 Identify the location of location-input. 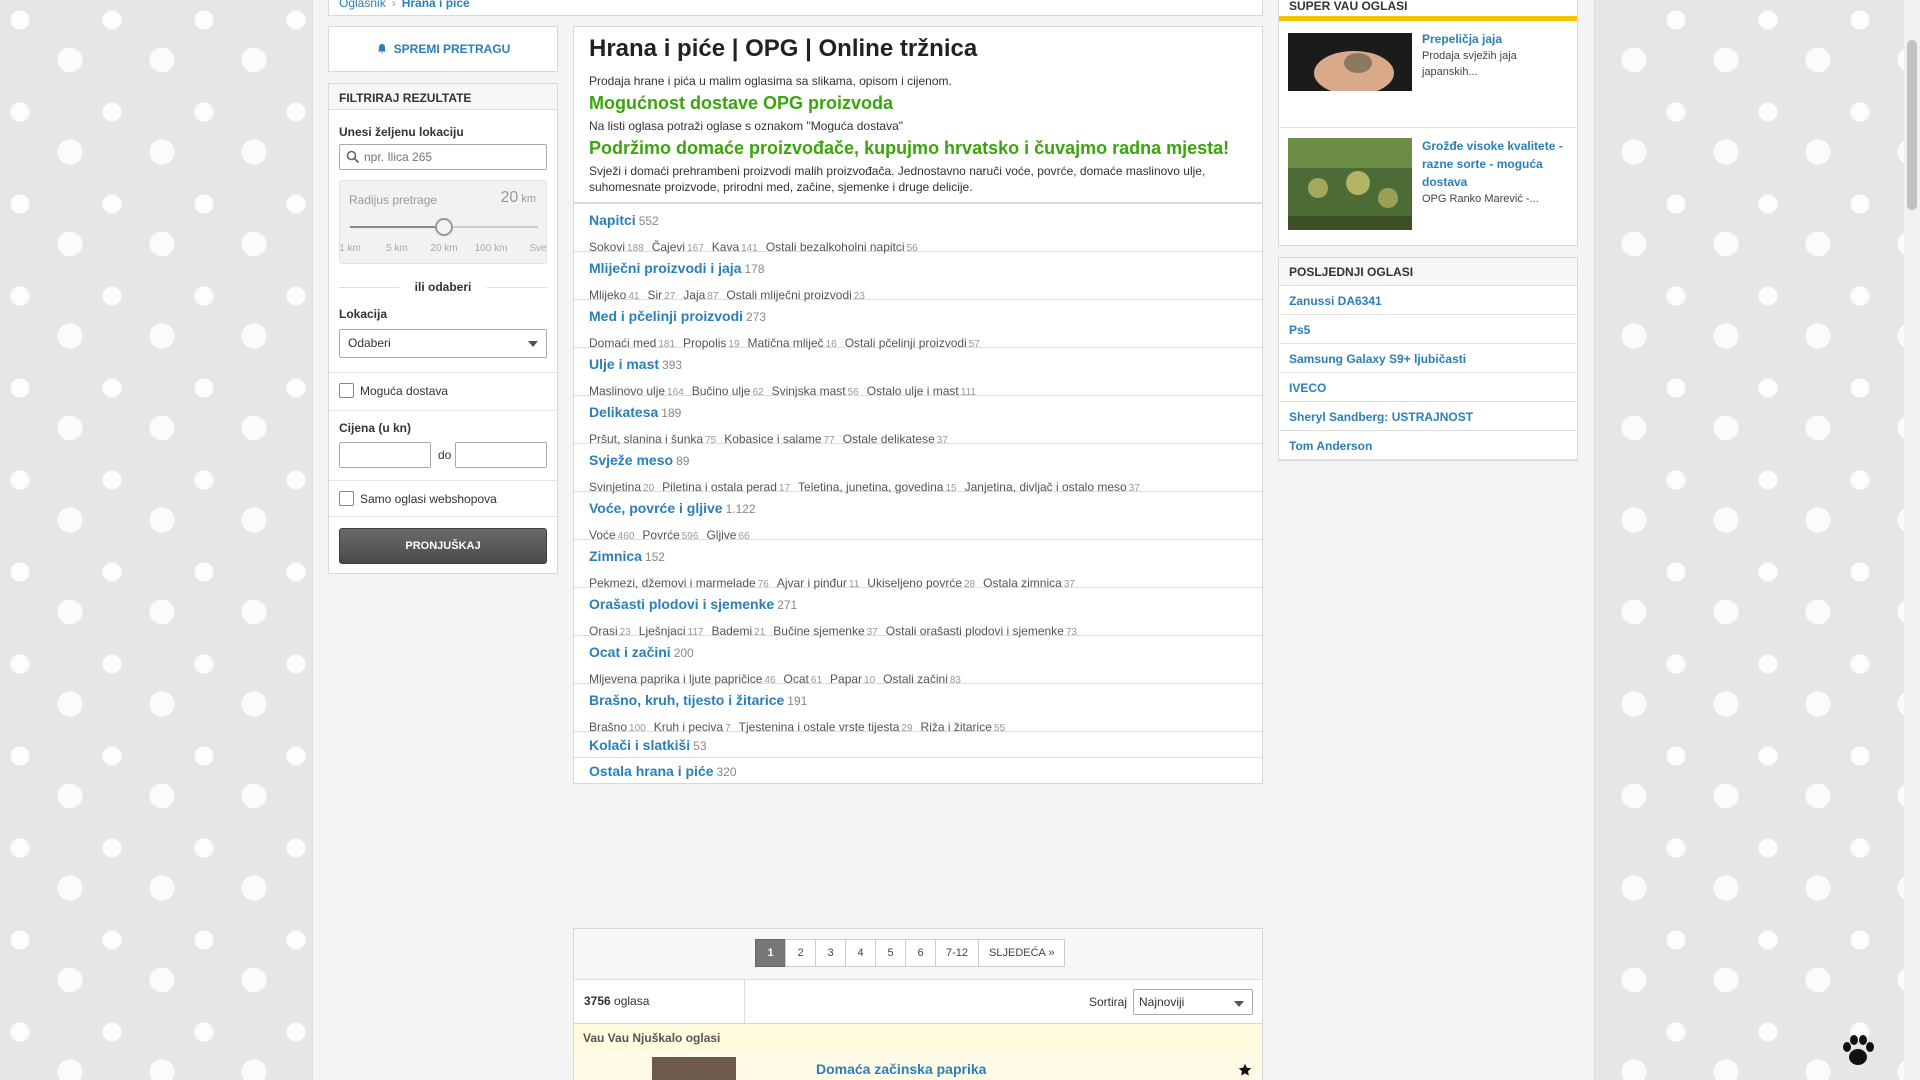
(443, 157).